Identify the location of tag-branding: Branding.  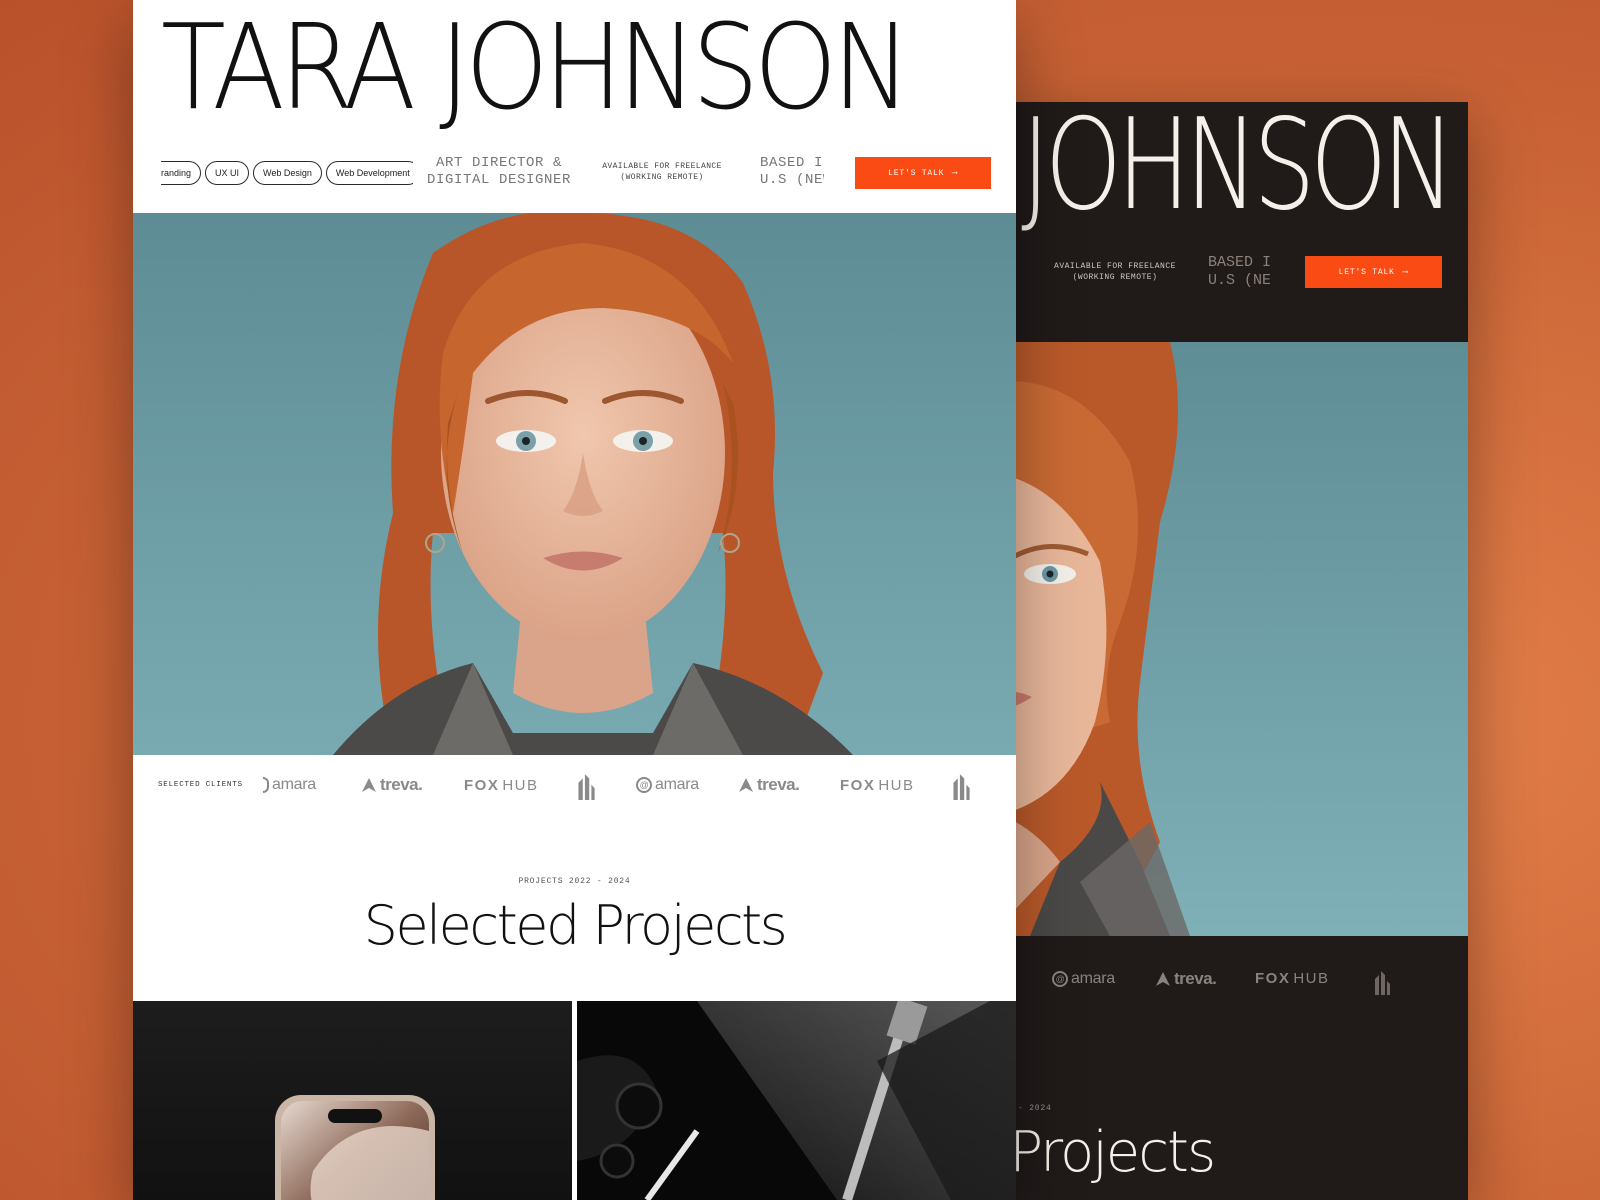
(181, 173).